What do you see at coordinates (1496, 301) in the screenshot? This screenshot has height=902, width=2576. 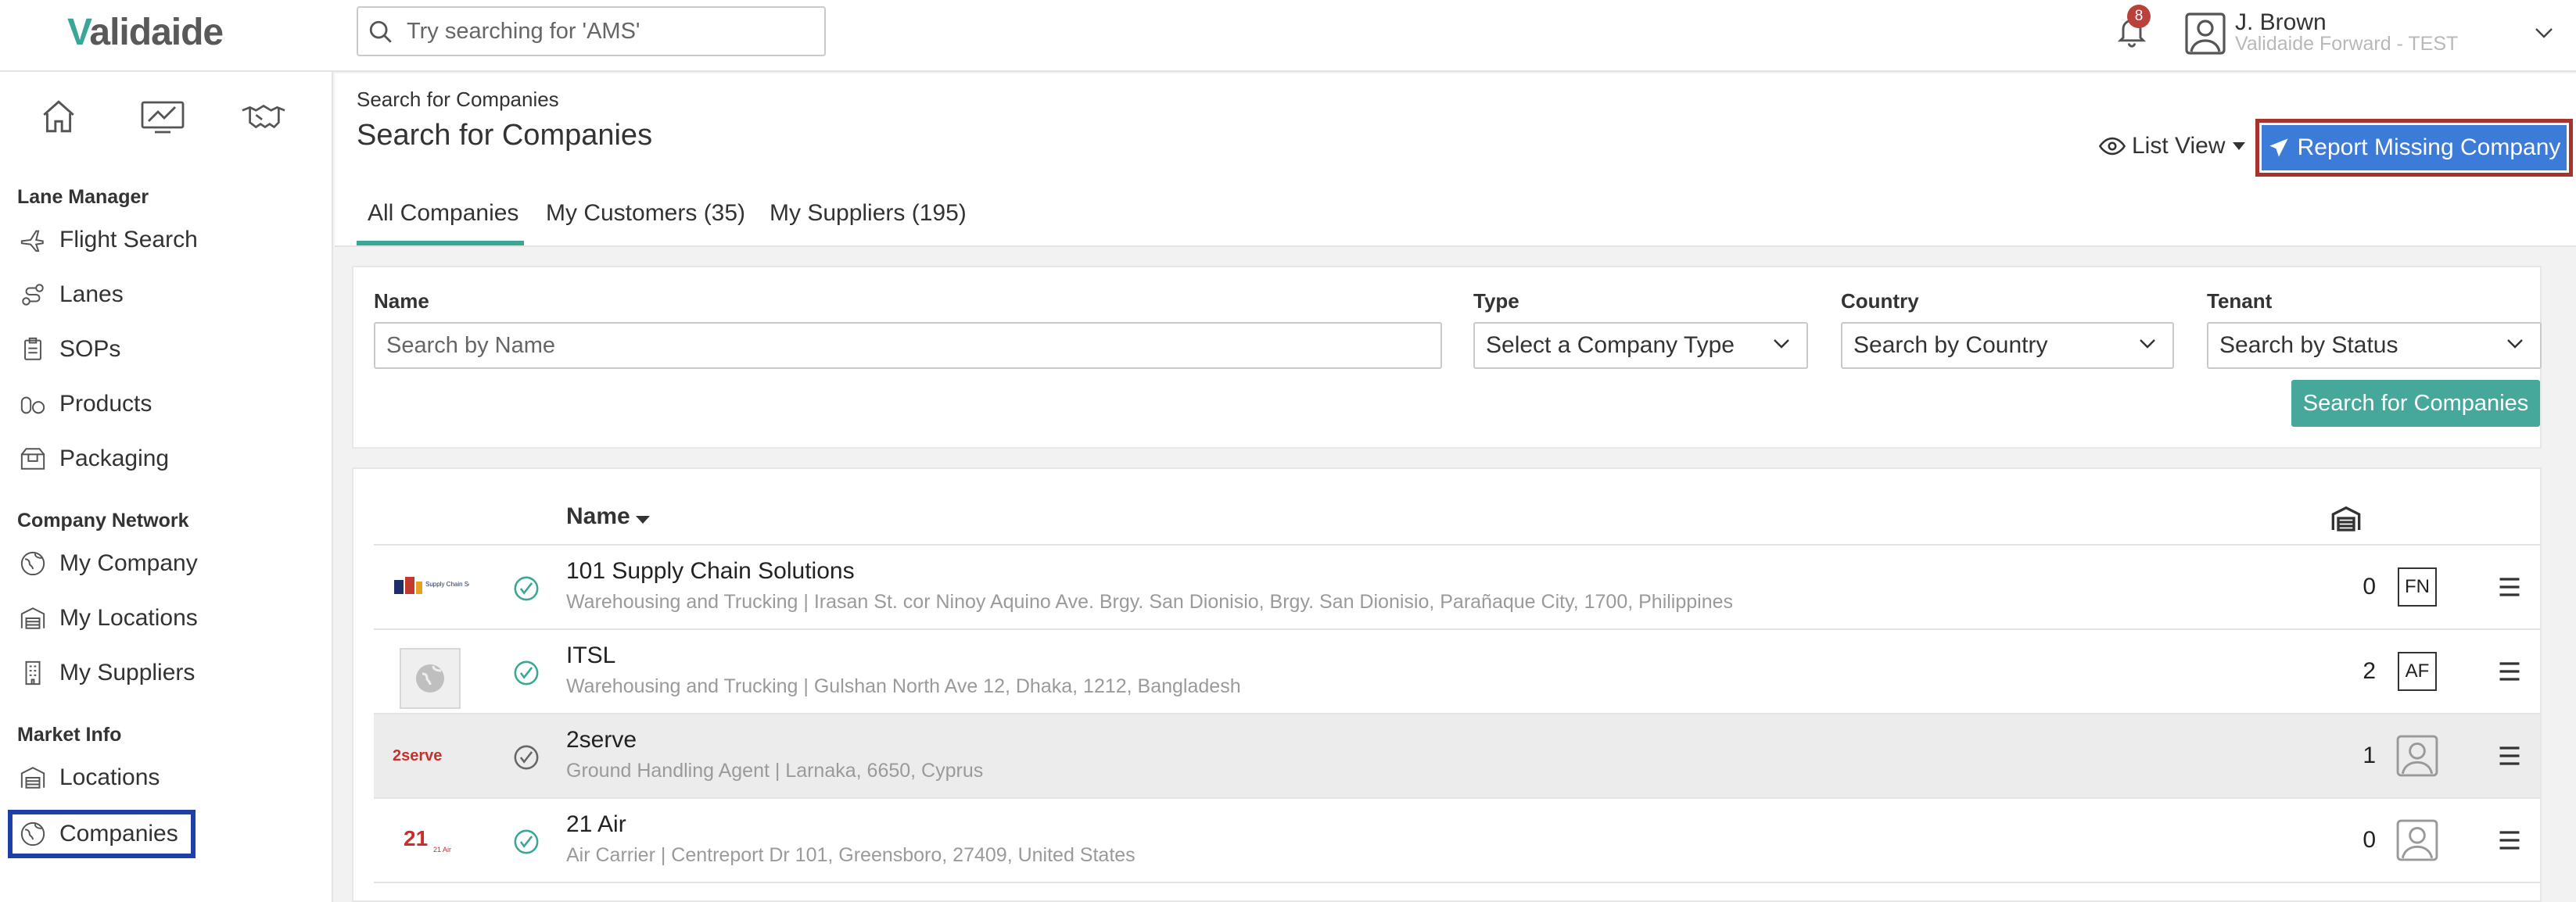 I see `type-filter-label: Type` at bounding box center [1496, 301].